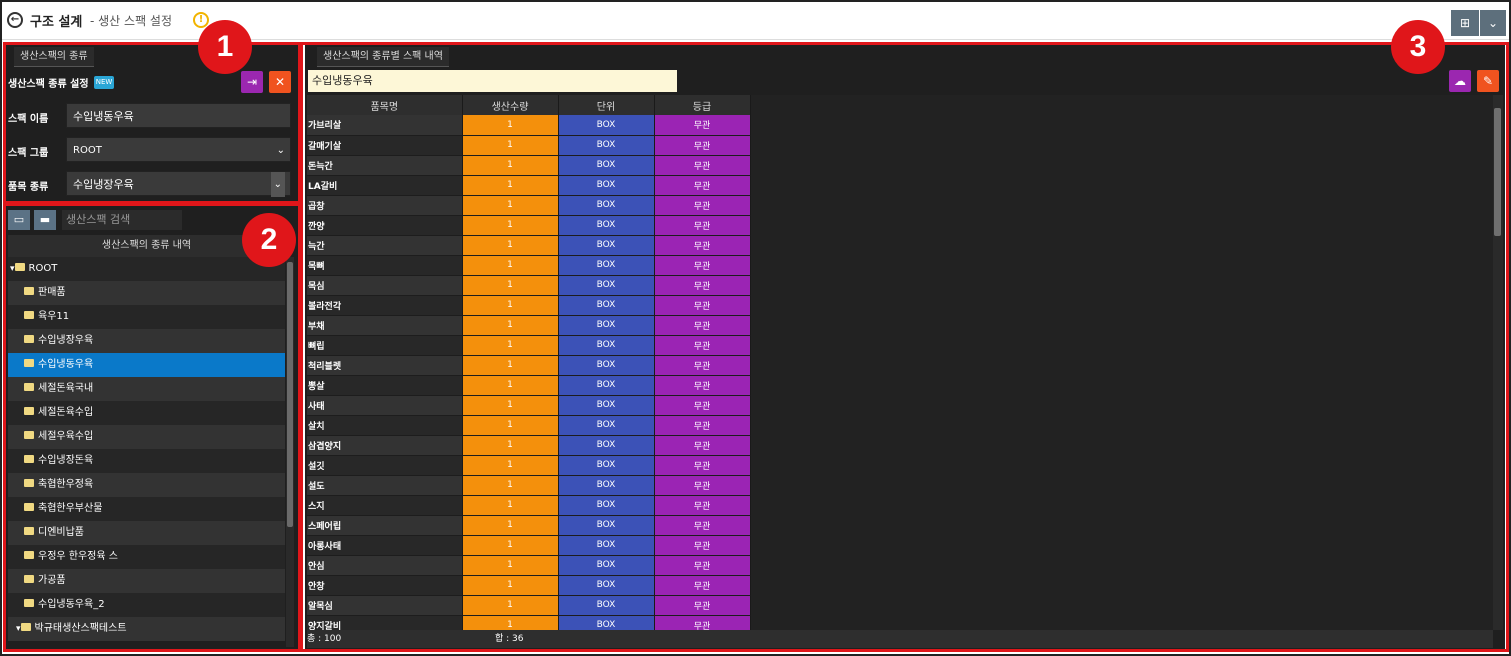 Image resolution: width=1511 pixels, height=656 pixels. Describe the element at coordinates (529, 565) in the screenshot. I see `table-row: 안심 1 BOX 무관` at that location.